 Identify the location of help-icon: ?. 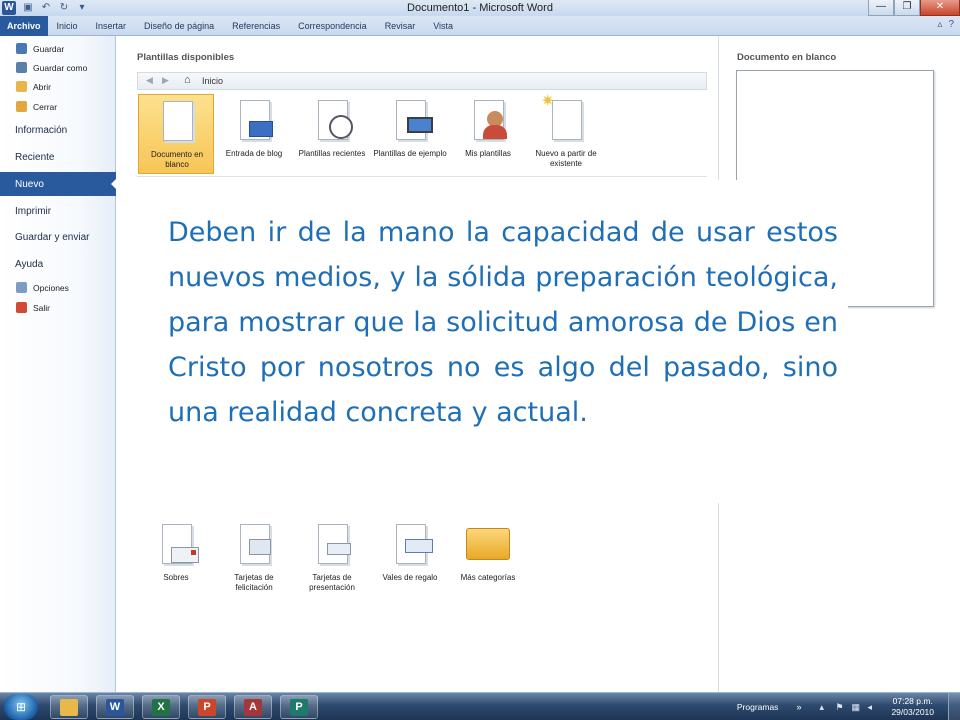
(951, 24).